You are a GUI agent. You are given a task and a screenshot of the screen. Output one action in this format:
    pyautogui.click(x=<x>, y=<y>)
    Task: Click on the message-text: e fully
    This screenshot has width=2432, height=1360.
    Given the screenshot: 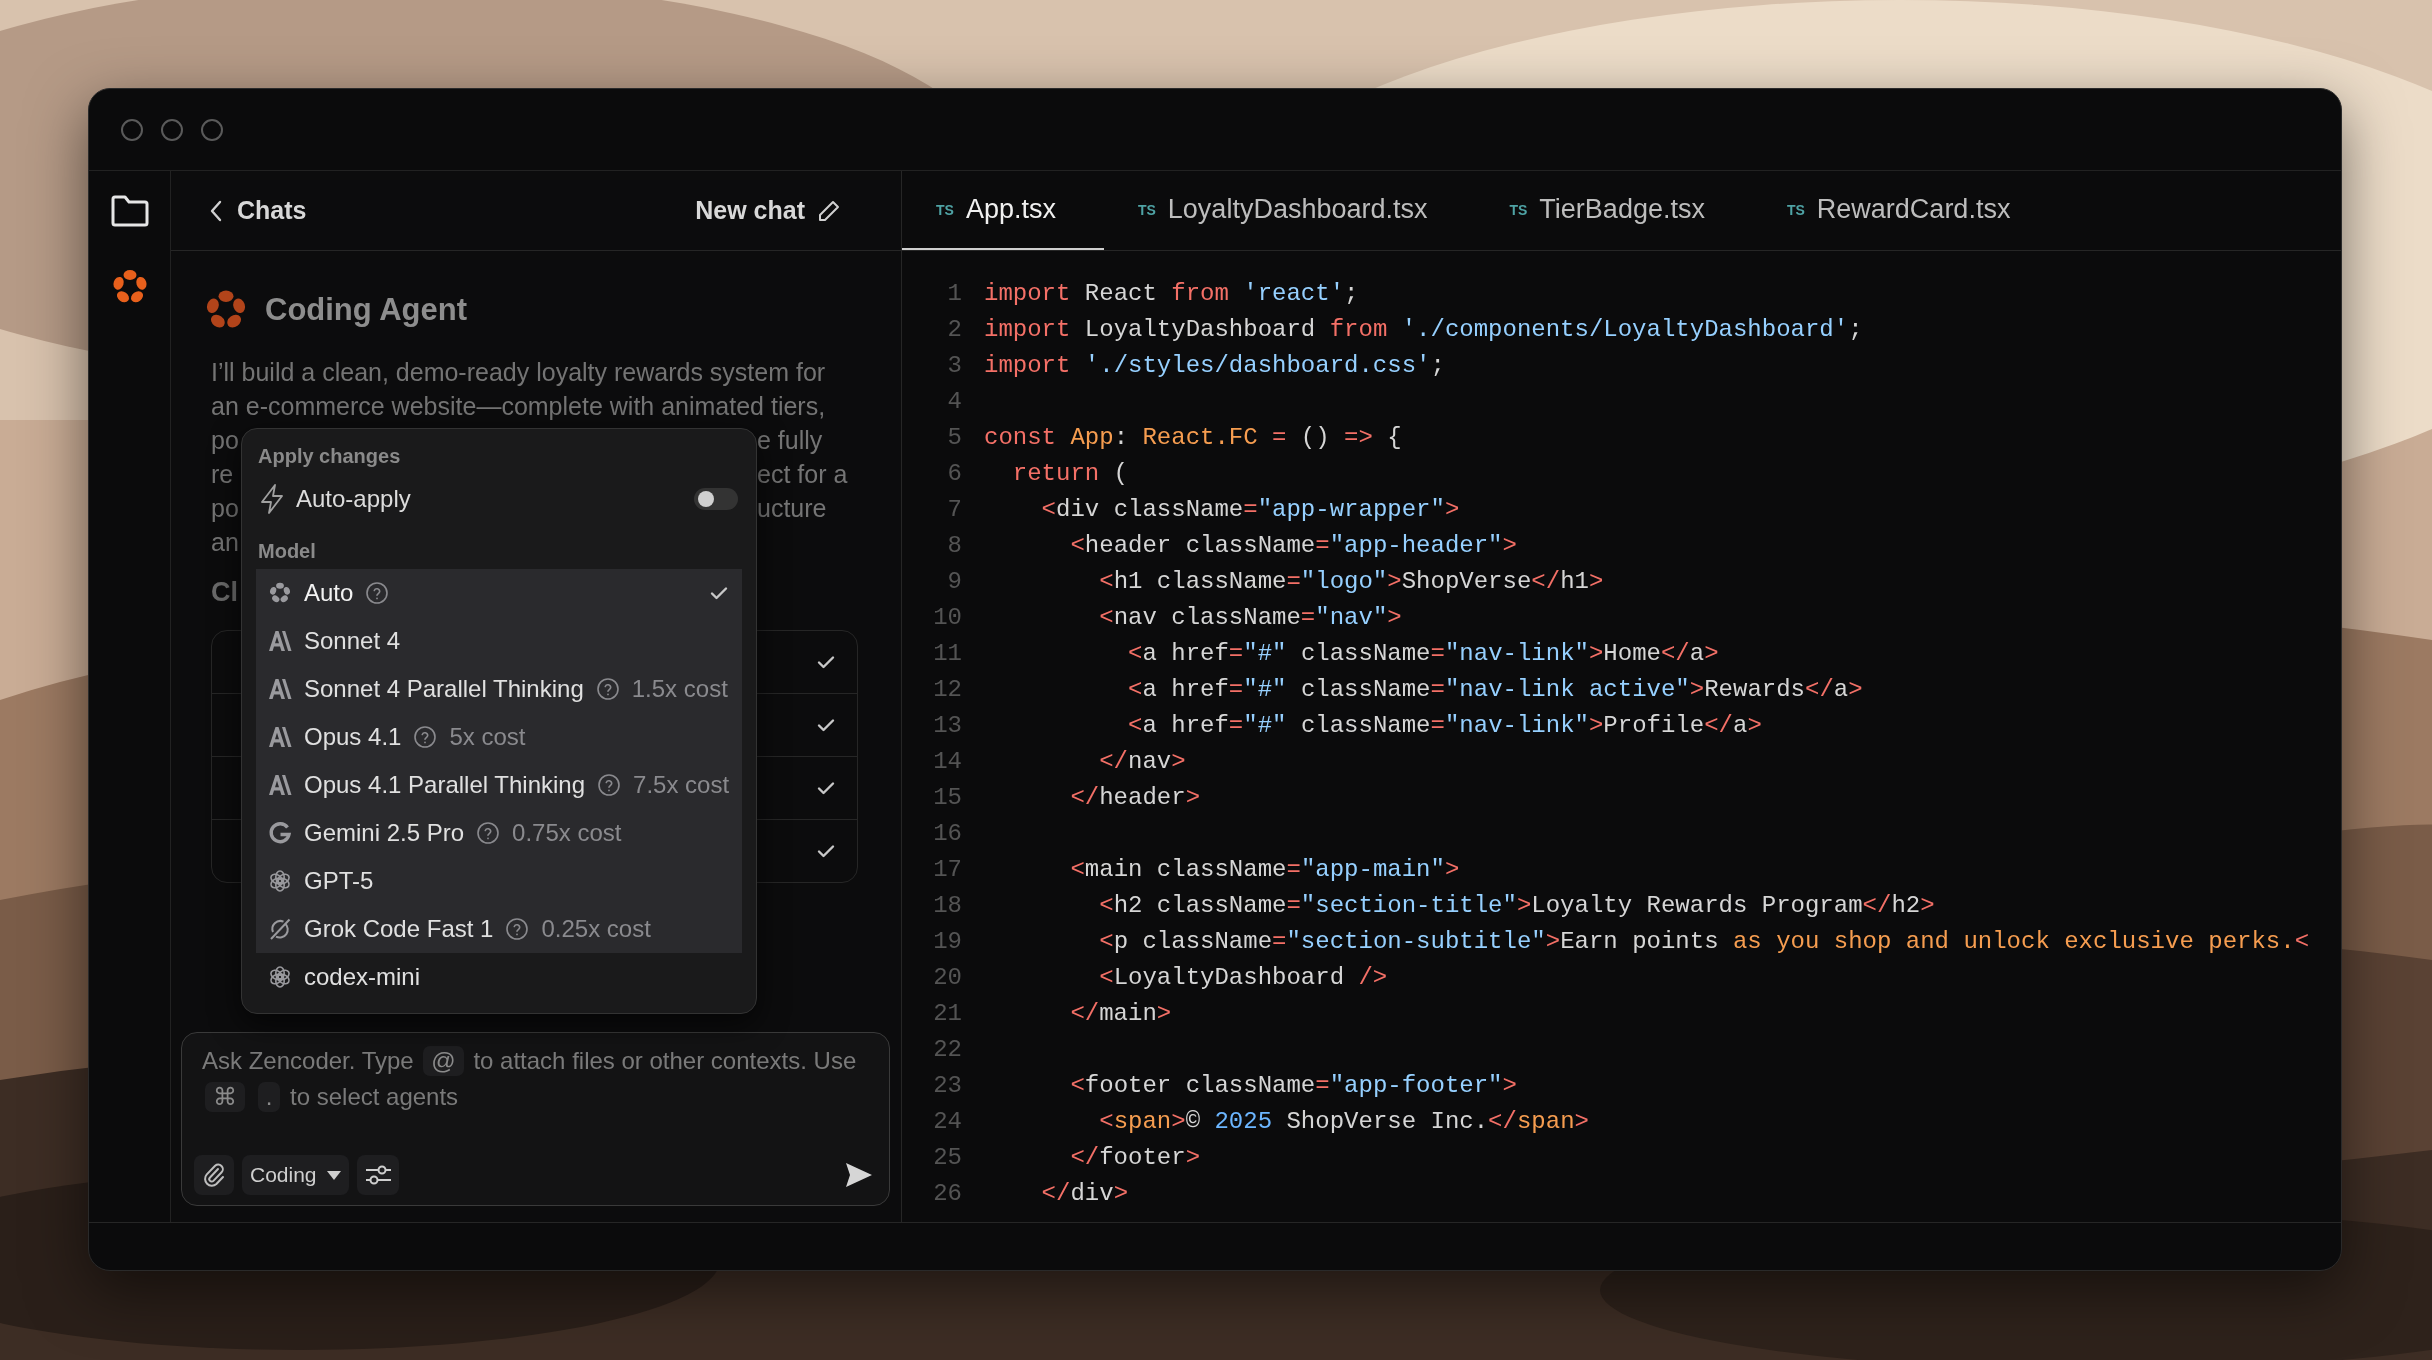 What is the action you would take?
    pyautogui.click(x=790, y=440)
    